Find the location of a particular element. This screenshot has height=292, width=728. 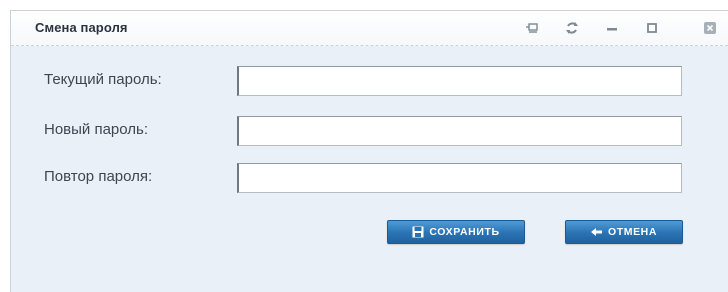

save-button: СОХРАНИТЬ is located at coordinates (456, 232).